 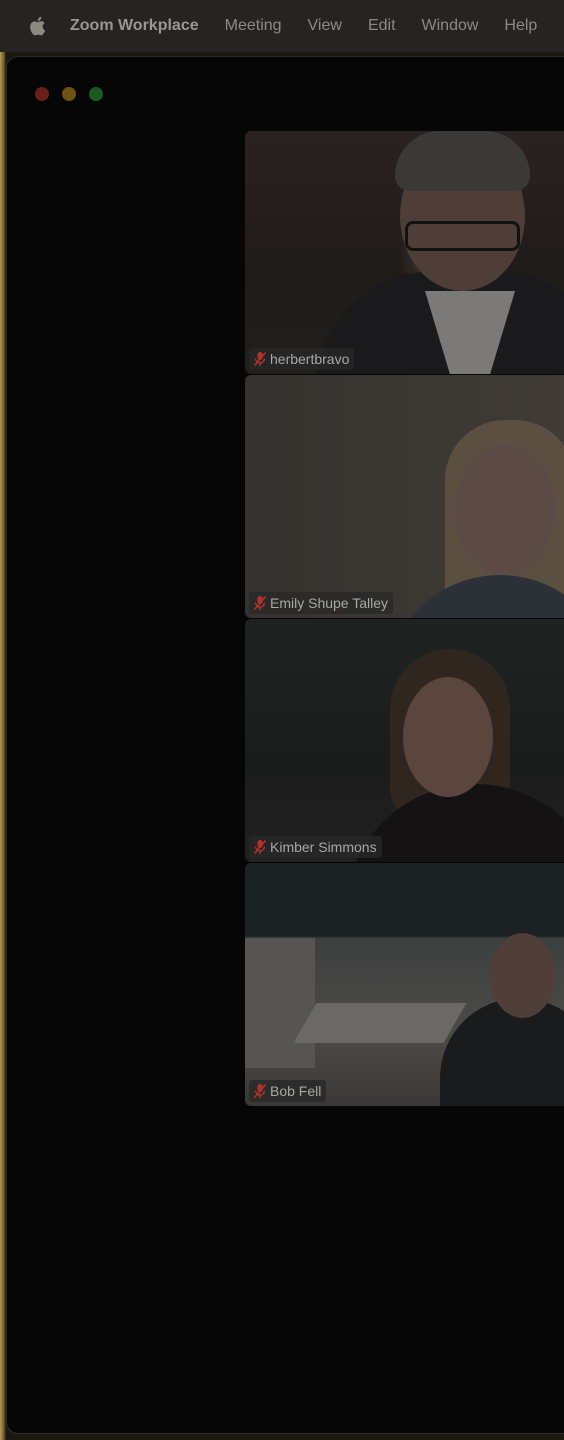 I want to click on apple-logo-svg, so click(x=38, y=26).